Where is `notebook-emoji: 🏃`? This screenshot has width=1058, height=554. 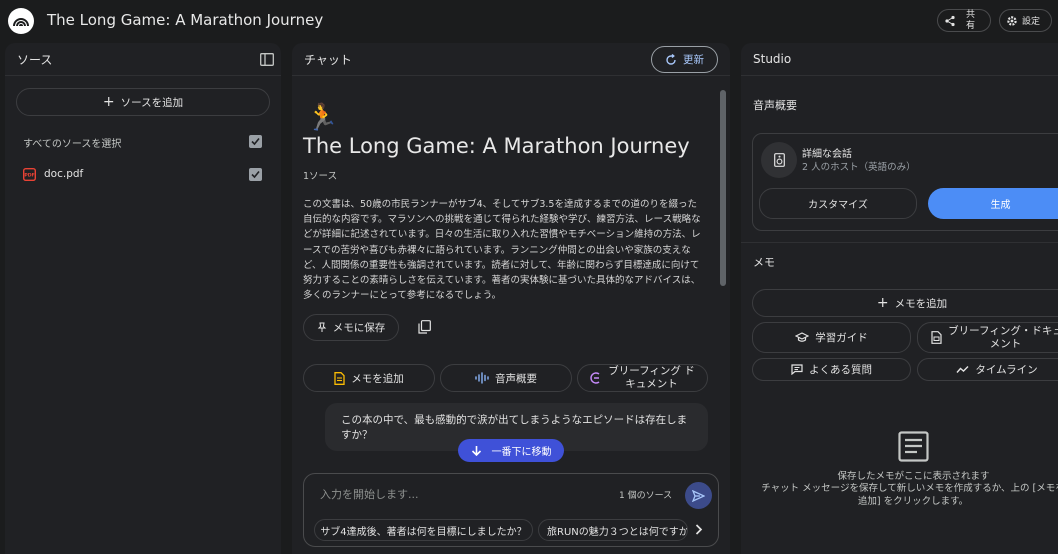 notebook-emoji: 🏃 is located at coordinates (322, 118).